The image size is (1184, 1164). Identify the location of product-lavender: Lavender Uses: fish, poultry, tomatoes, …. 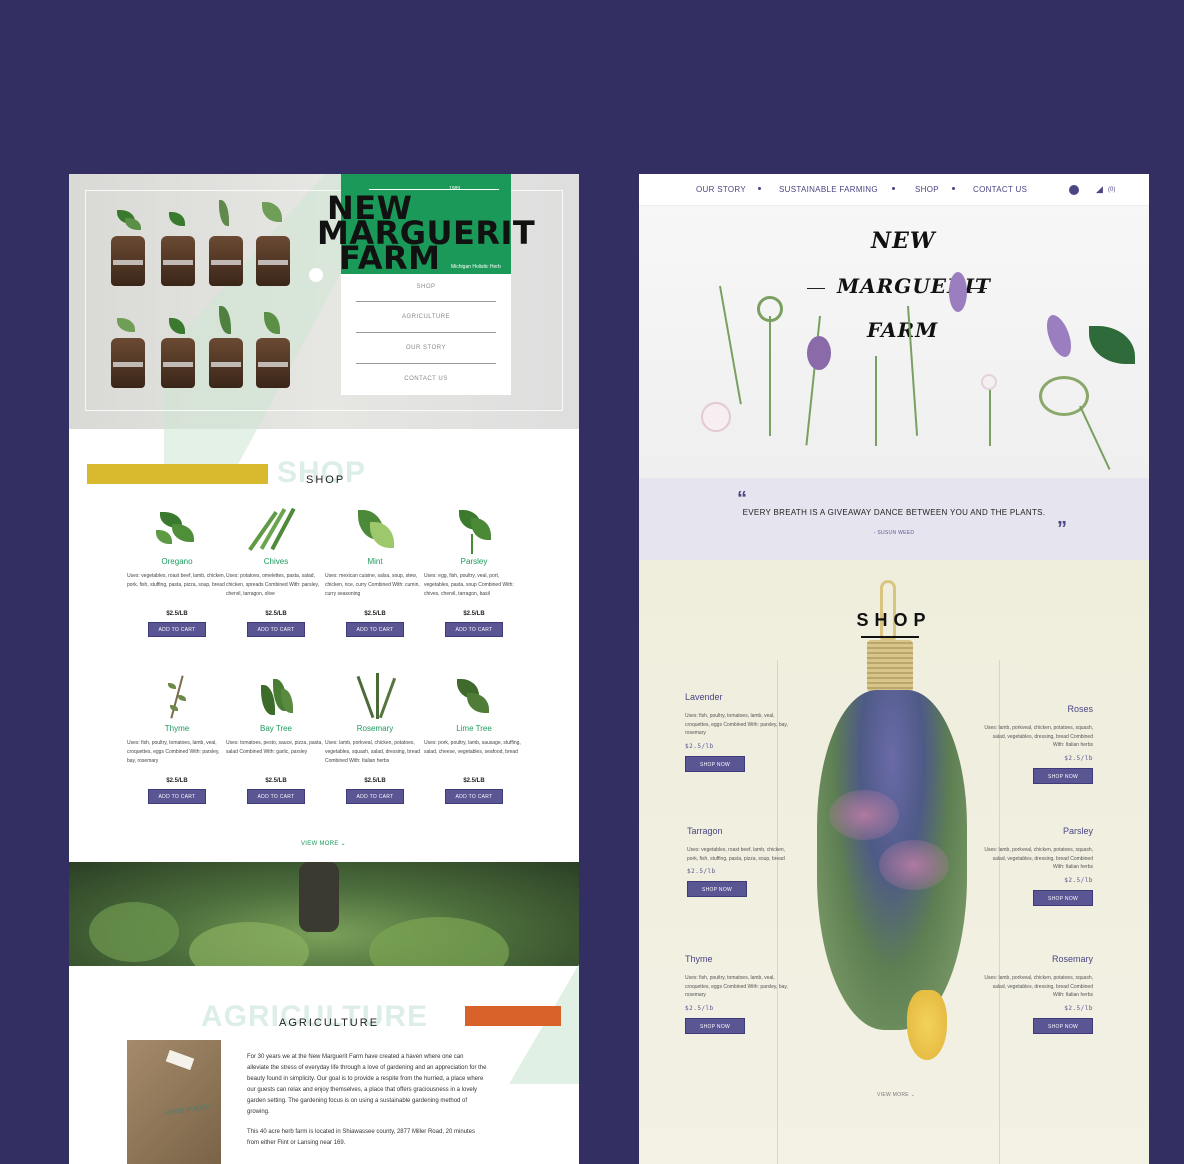
(740, 732).